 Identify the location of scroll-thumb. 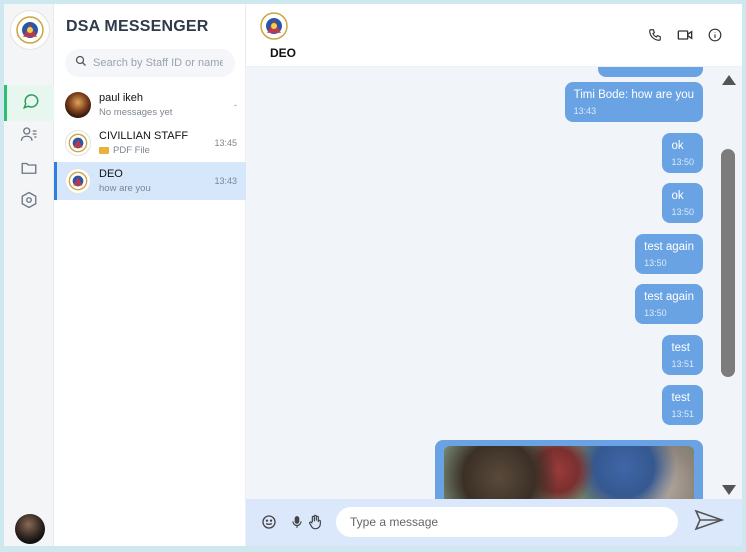
(728, 263).